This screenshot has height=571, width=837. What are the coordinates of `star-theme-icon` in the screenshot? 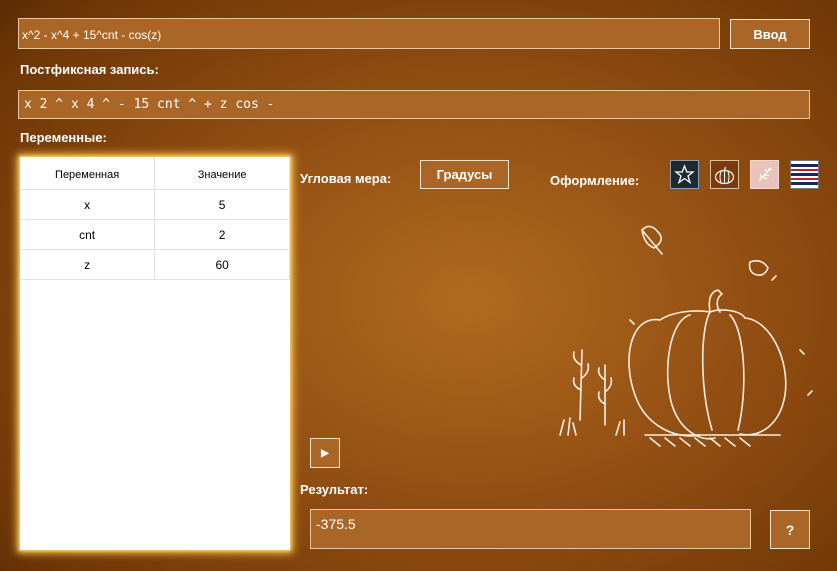 It's located at (684, 174).